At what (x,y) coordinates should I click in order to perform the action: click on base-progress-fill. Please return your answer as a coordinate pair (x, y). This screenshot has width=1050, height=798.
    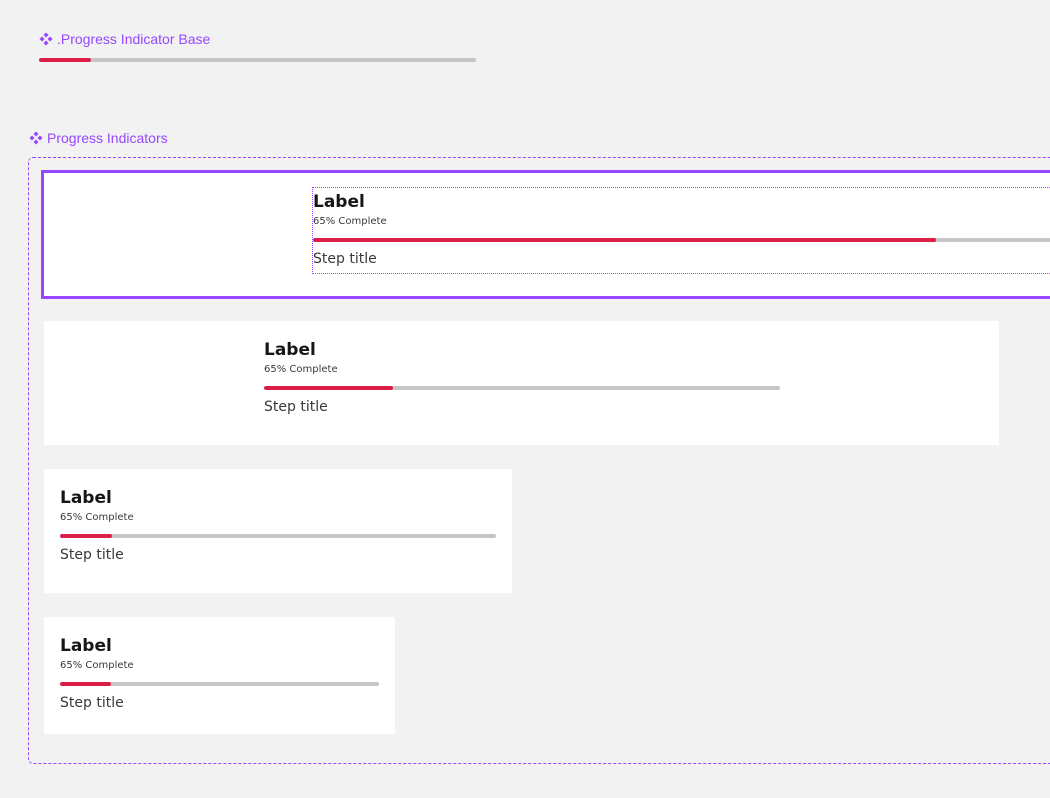
    Looking at the image, I should click on (65, 60).